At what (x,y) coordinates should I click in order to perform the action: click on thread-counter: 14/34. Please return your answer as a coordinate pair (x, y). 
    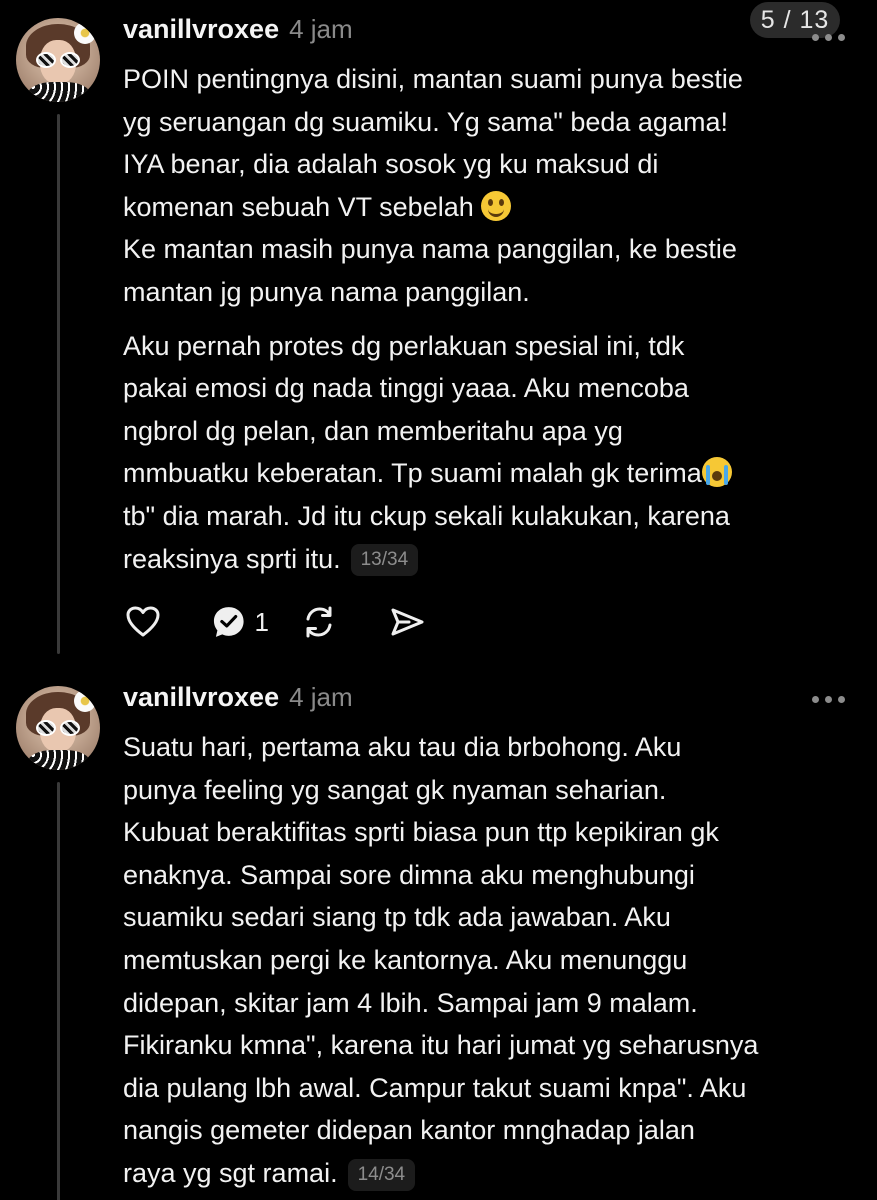
    Looking at the image, I should click on (381, 1174).